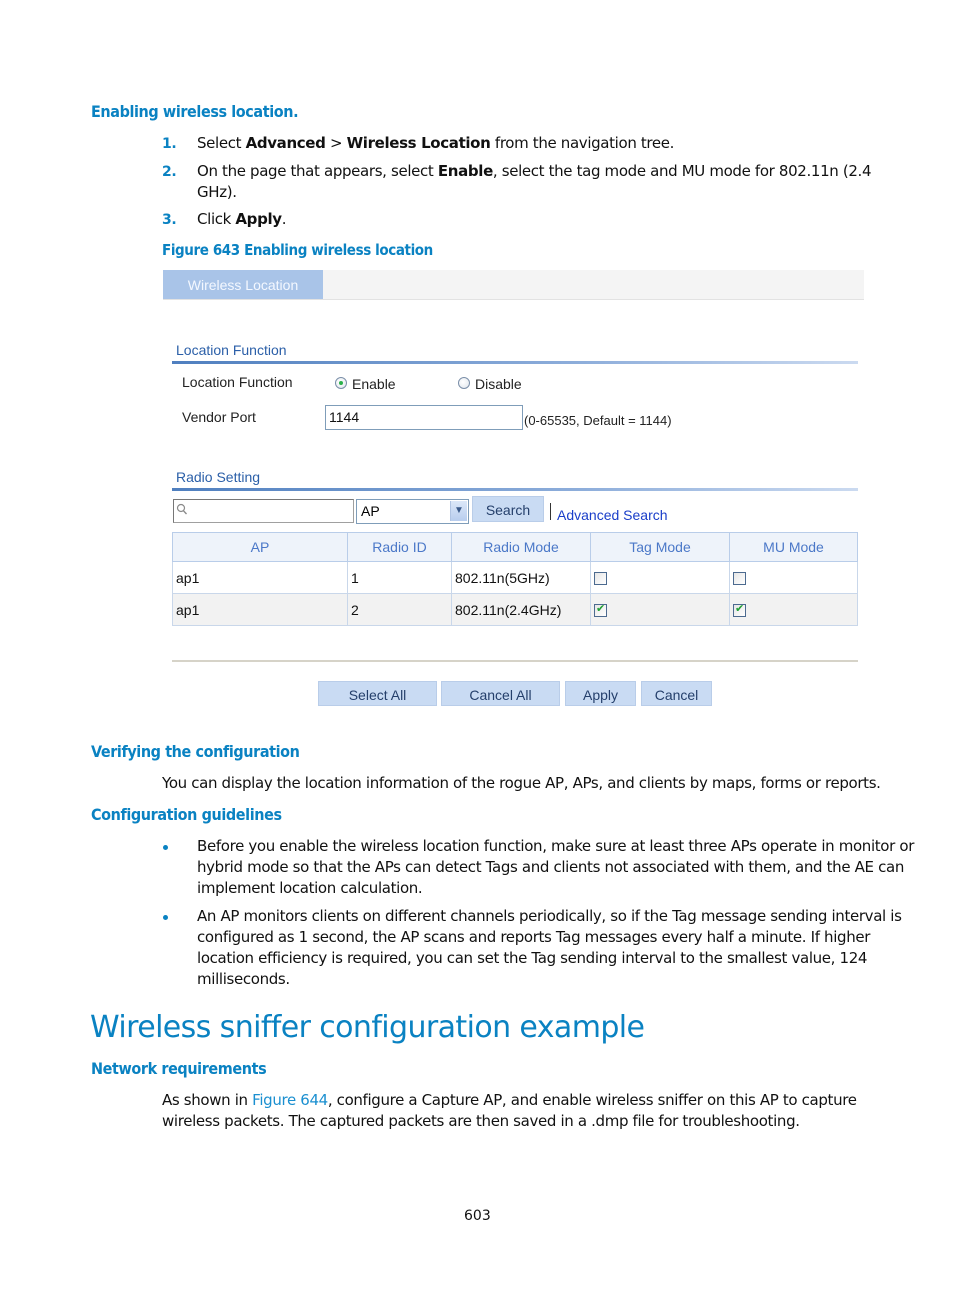 This screenshot has height=1296, width=954. Describe the element at coordinates (263, 511) in the screenshot. I see `search-input` at that location.